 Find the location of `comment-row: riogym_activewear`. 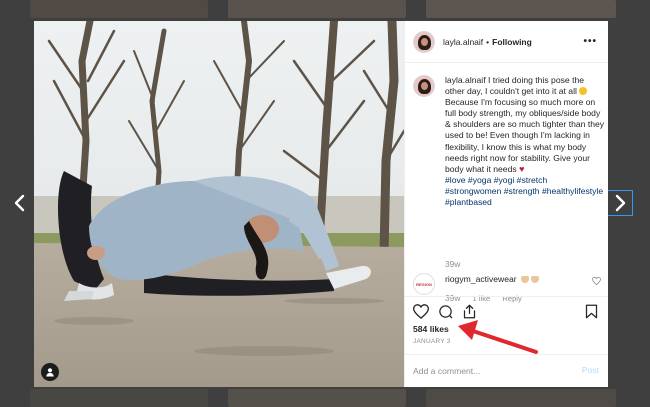

comment-row: riogym_activewear is located at coordinates (492, 279).